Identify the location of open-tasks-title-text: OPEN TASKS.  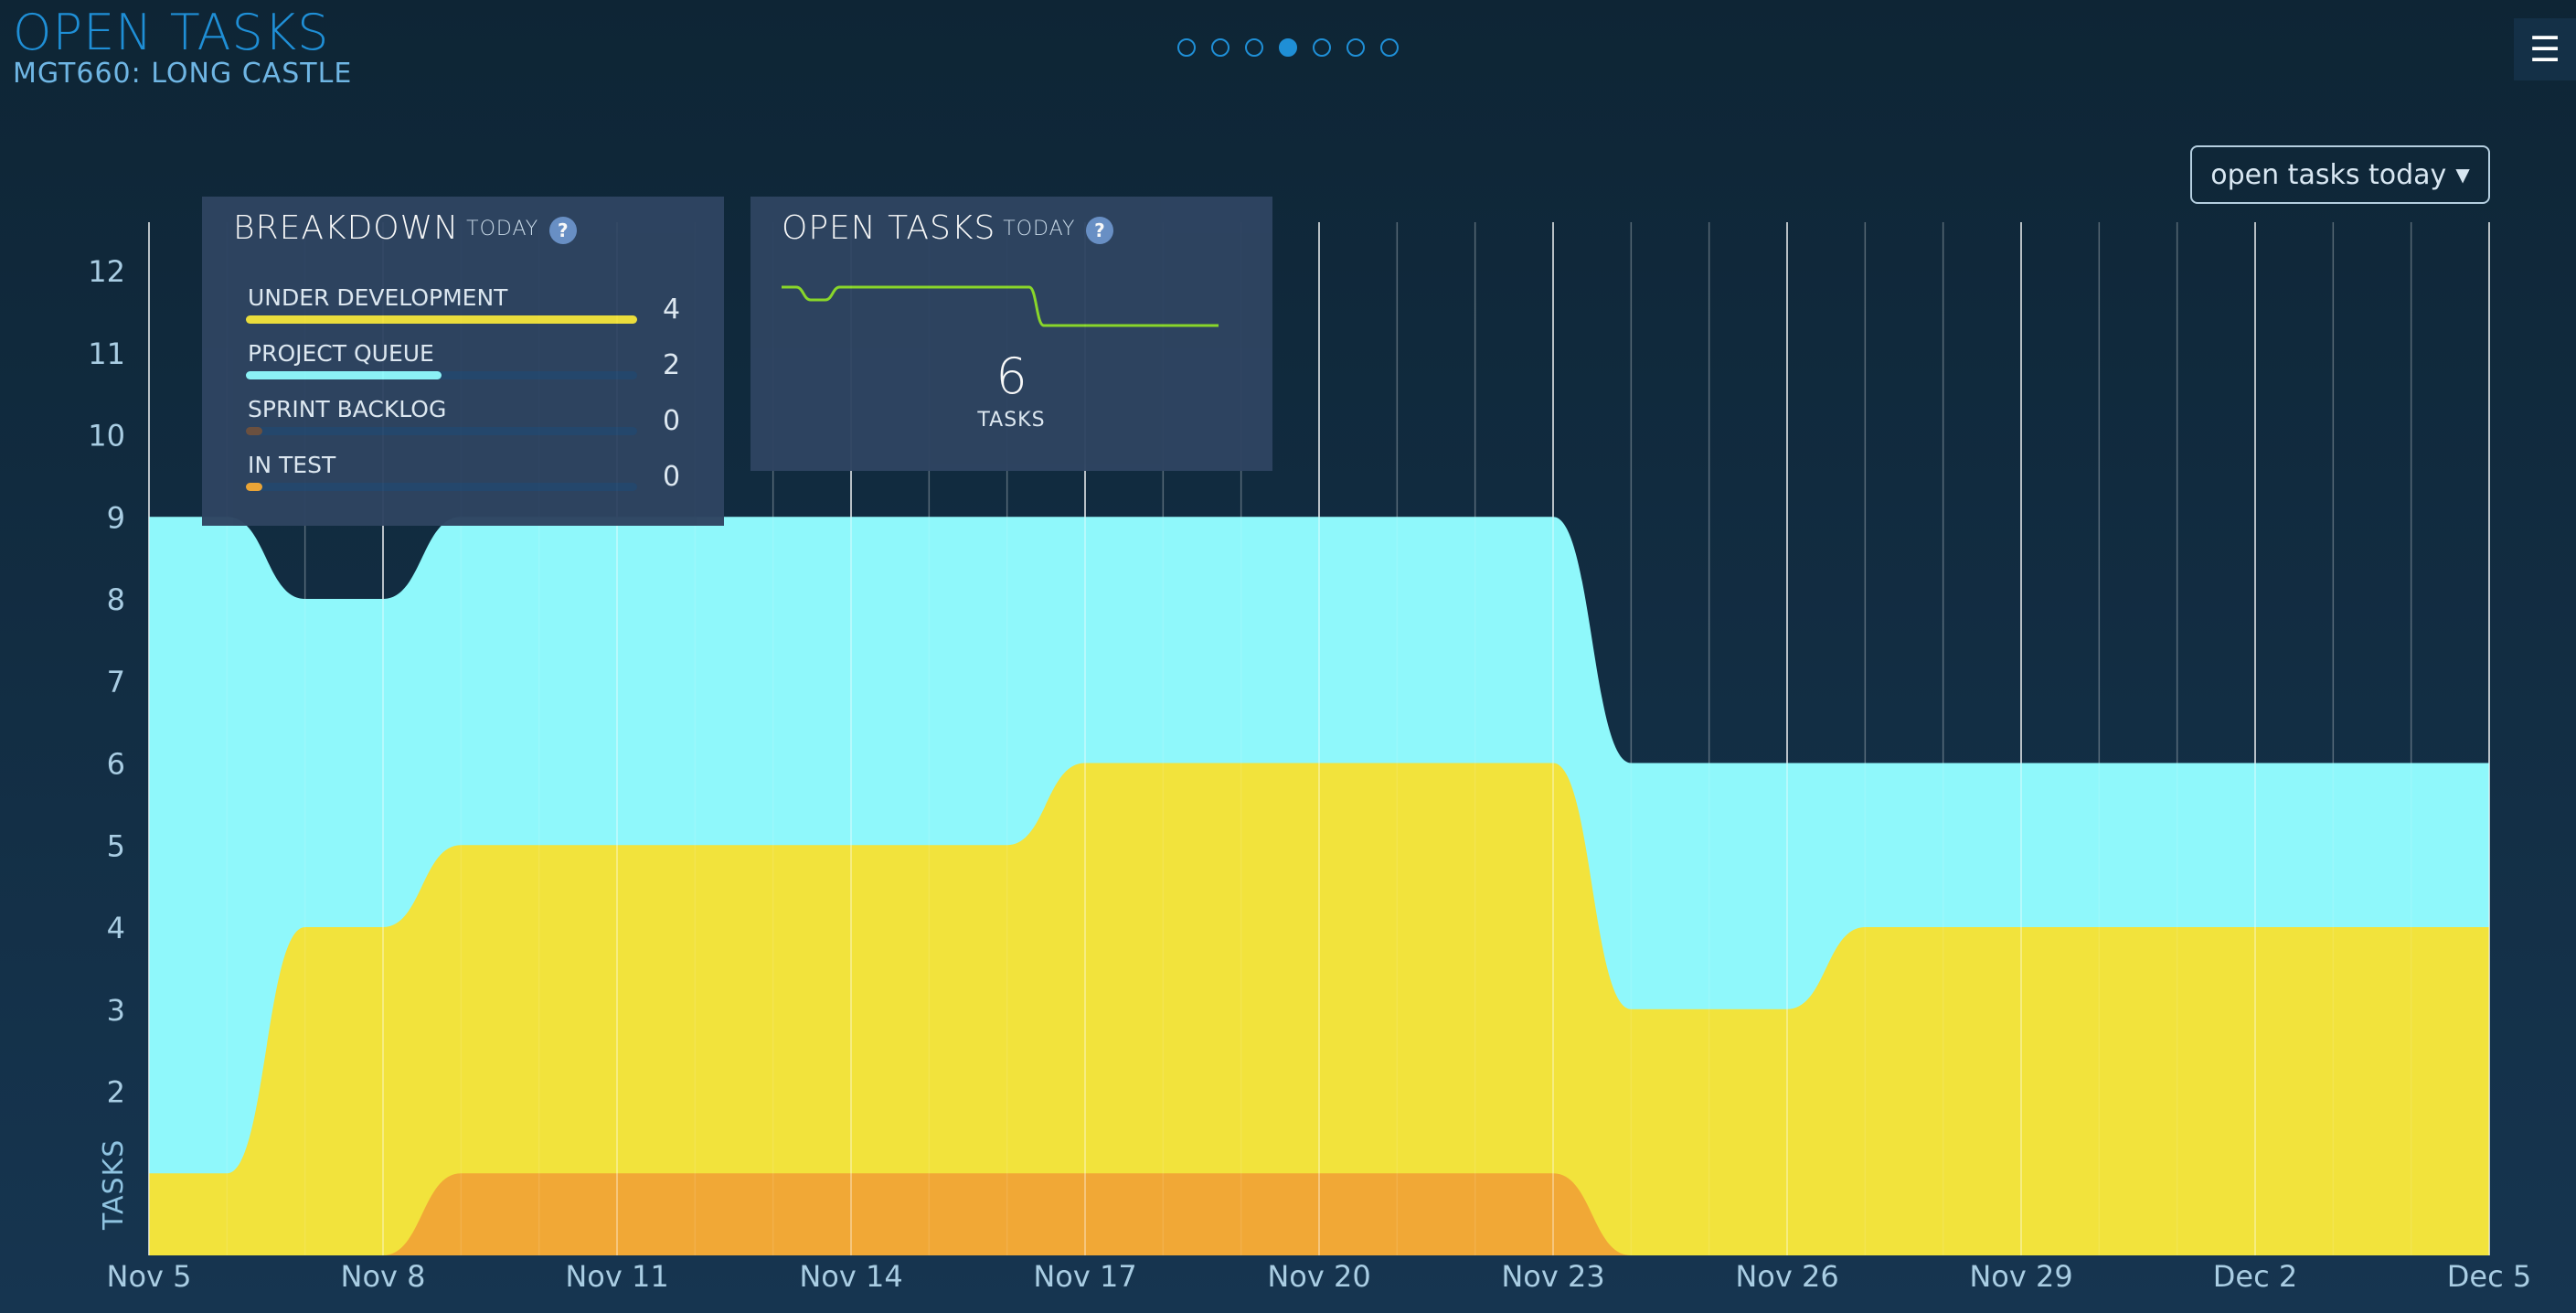
(889, 228).